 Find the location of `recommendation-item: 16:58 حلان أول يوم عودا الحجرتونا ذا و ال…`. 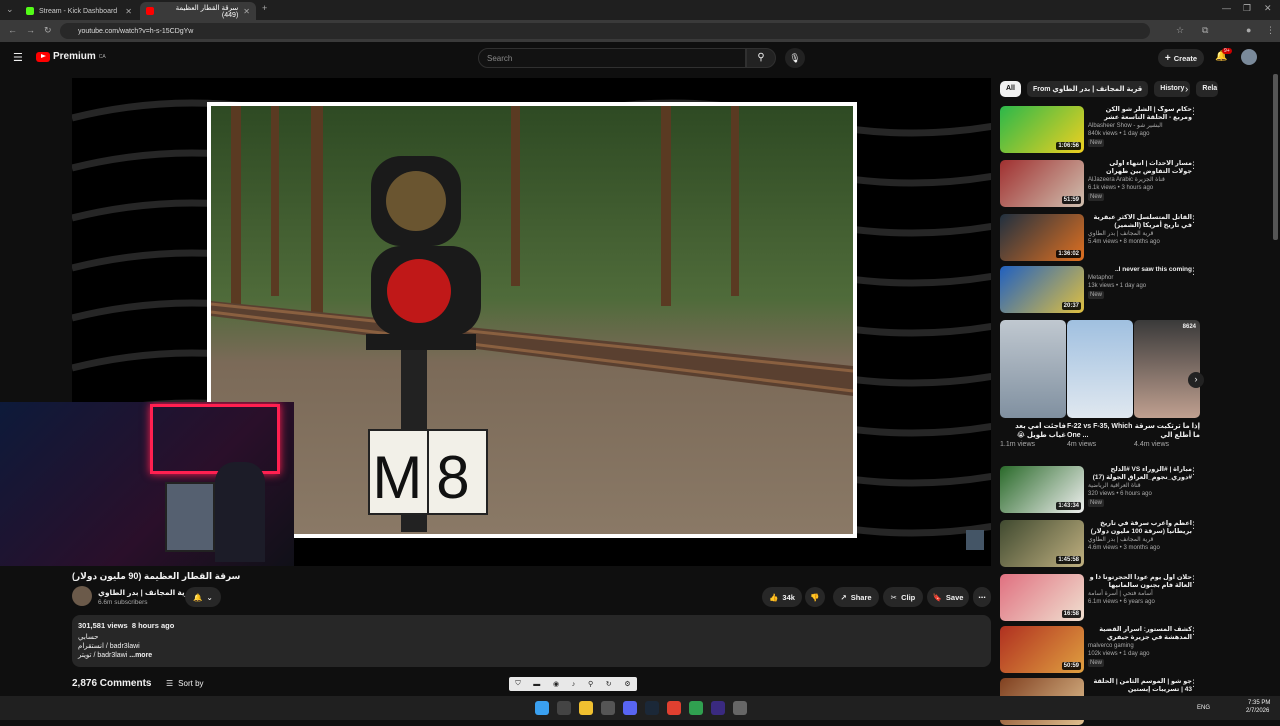

recommendation-item: 16:58 حلان أول يوم عودا الحجرتونا ذا و ال… is located at coordinates (1100, 598).